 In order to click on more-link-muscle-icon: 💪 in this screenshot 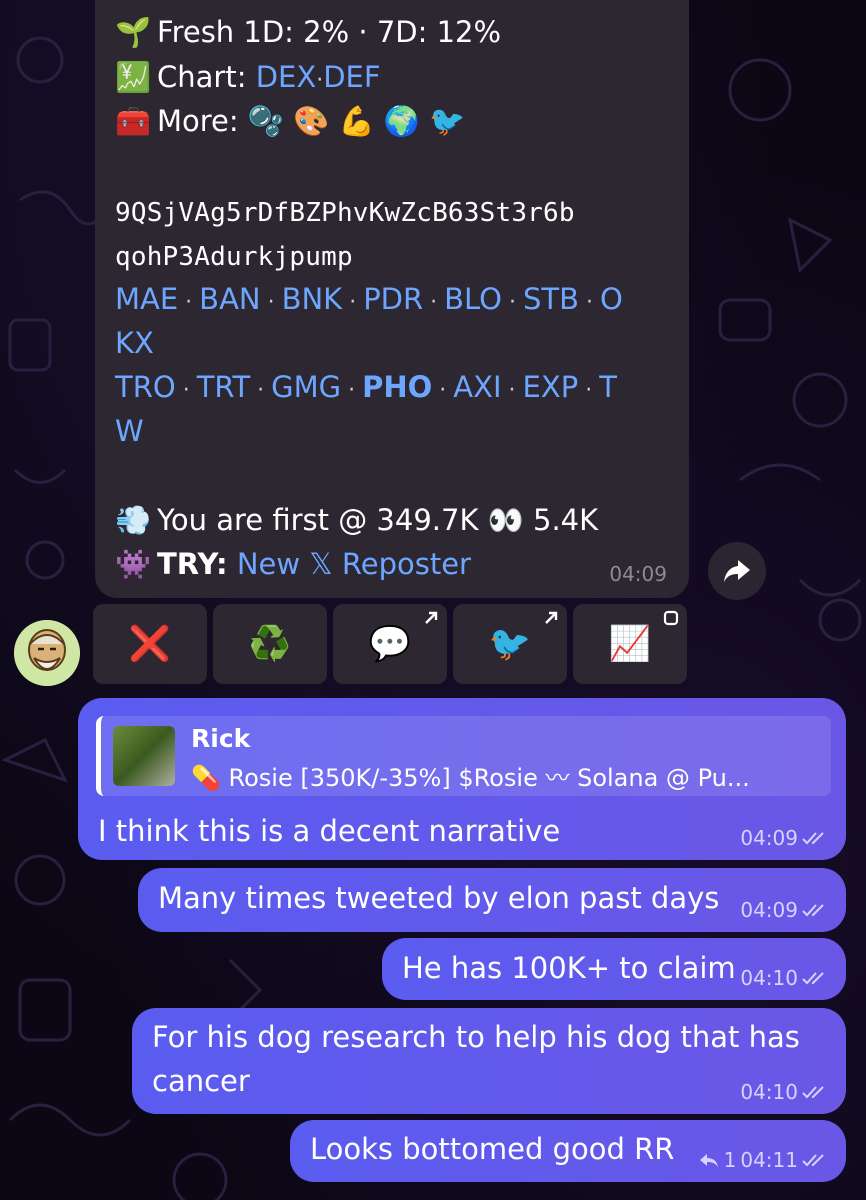, I will do `click(357, 121)`.